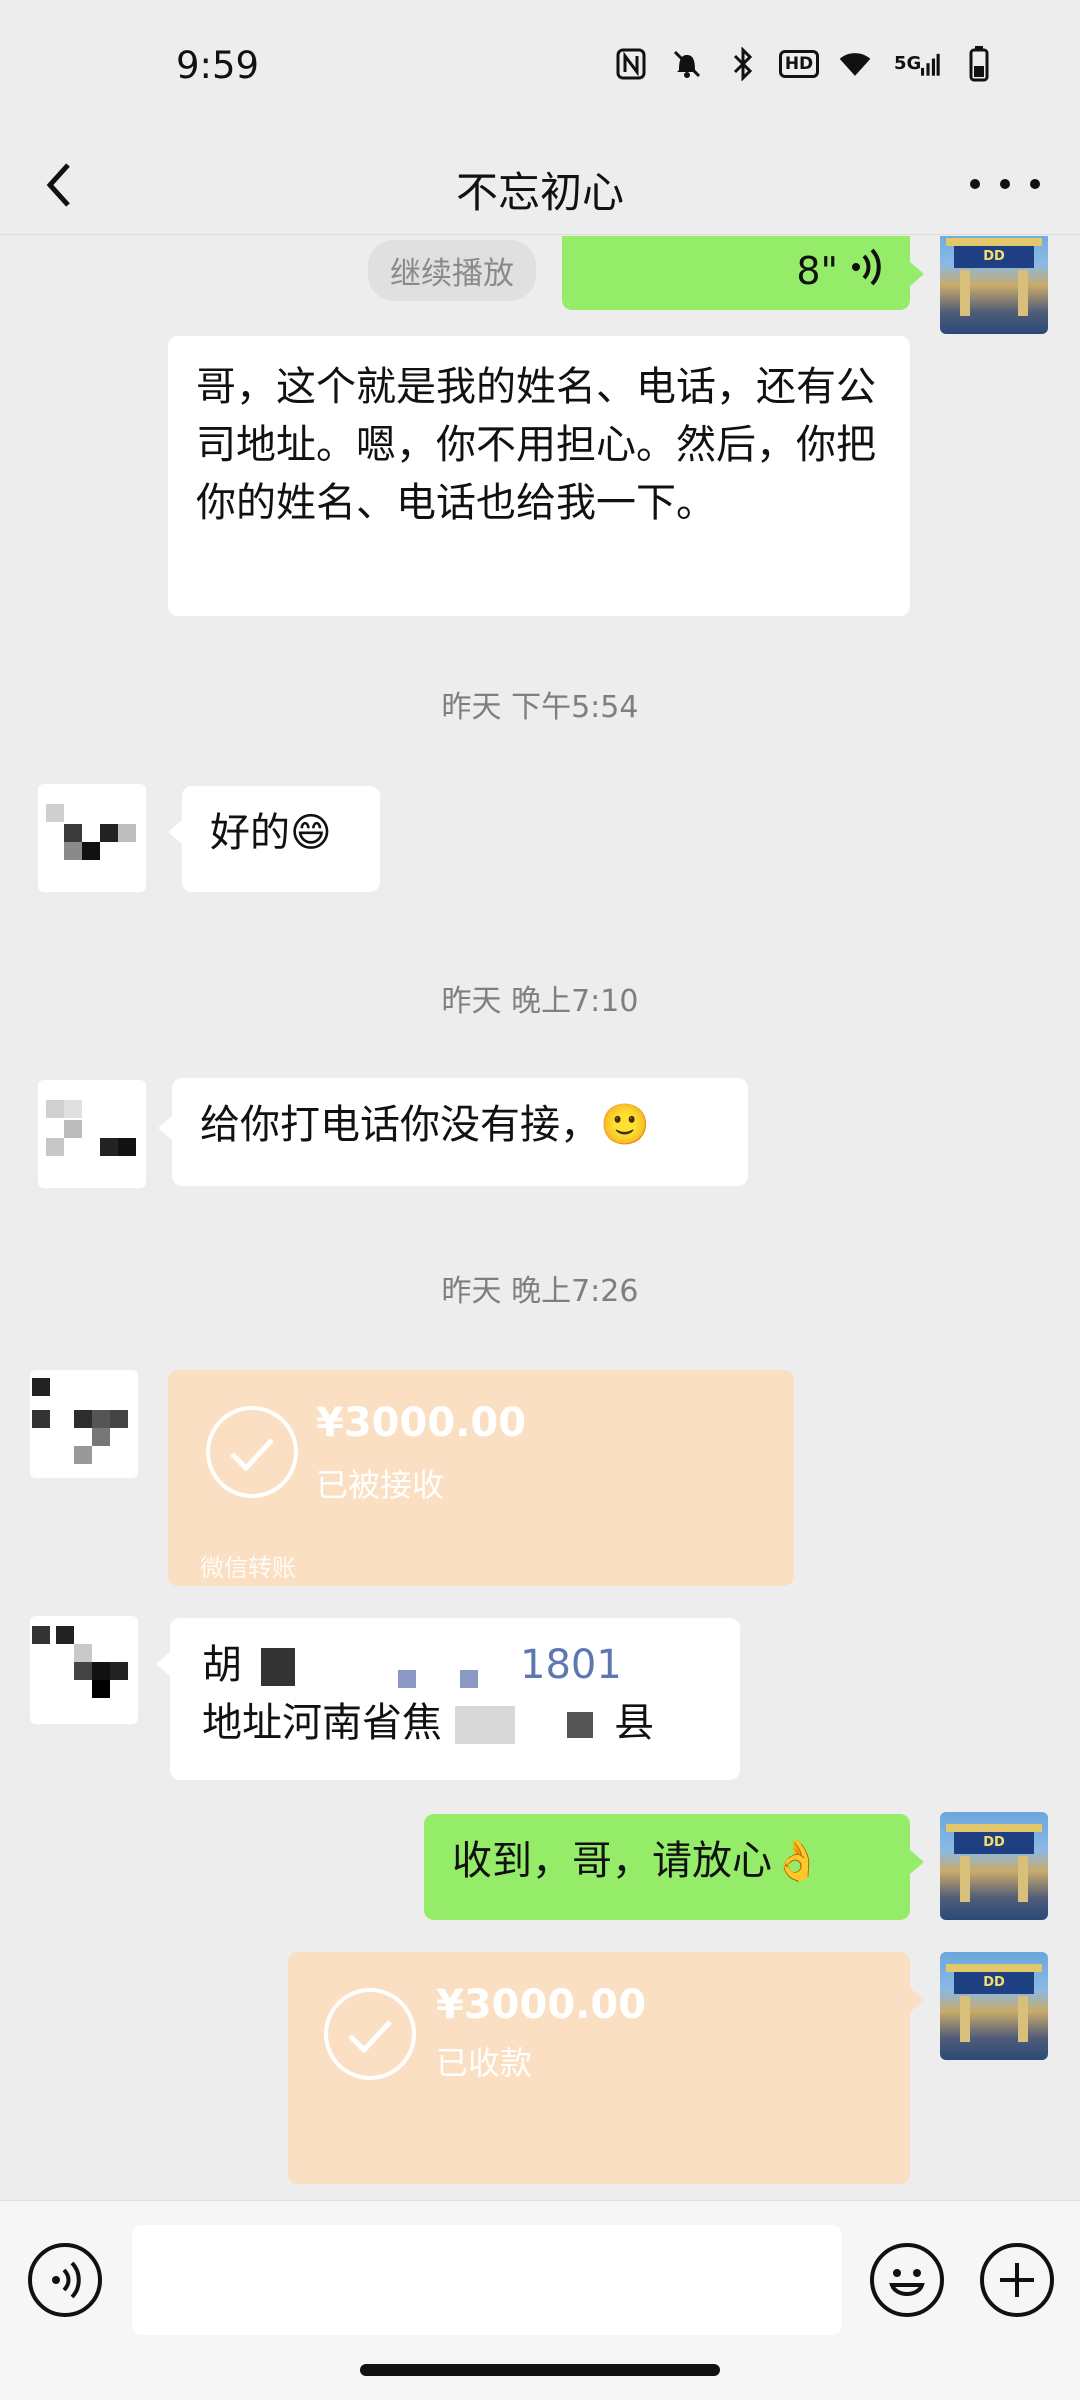  I want to click on timestamp: 昨天 下午5:54, so click(540, 707).